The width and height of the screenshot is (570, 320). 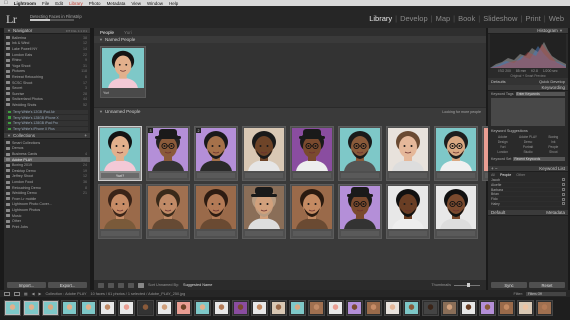 What do you see at coordinates (25, 3) in the screenshot?
I see `menu-app-name: Lightroom` at bounding box center [25, 3].